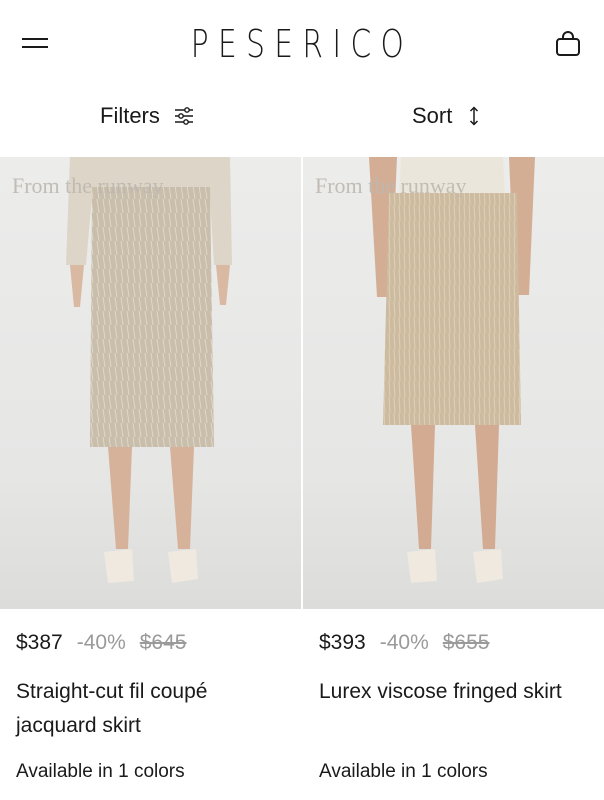 This screenshot has height=800, width=604. I want to click on sliders-icon, so click(183, 116).